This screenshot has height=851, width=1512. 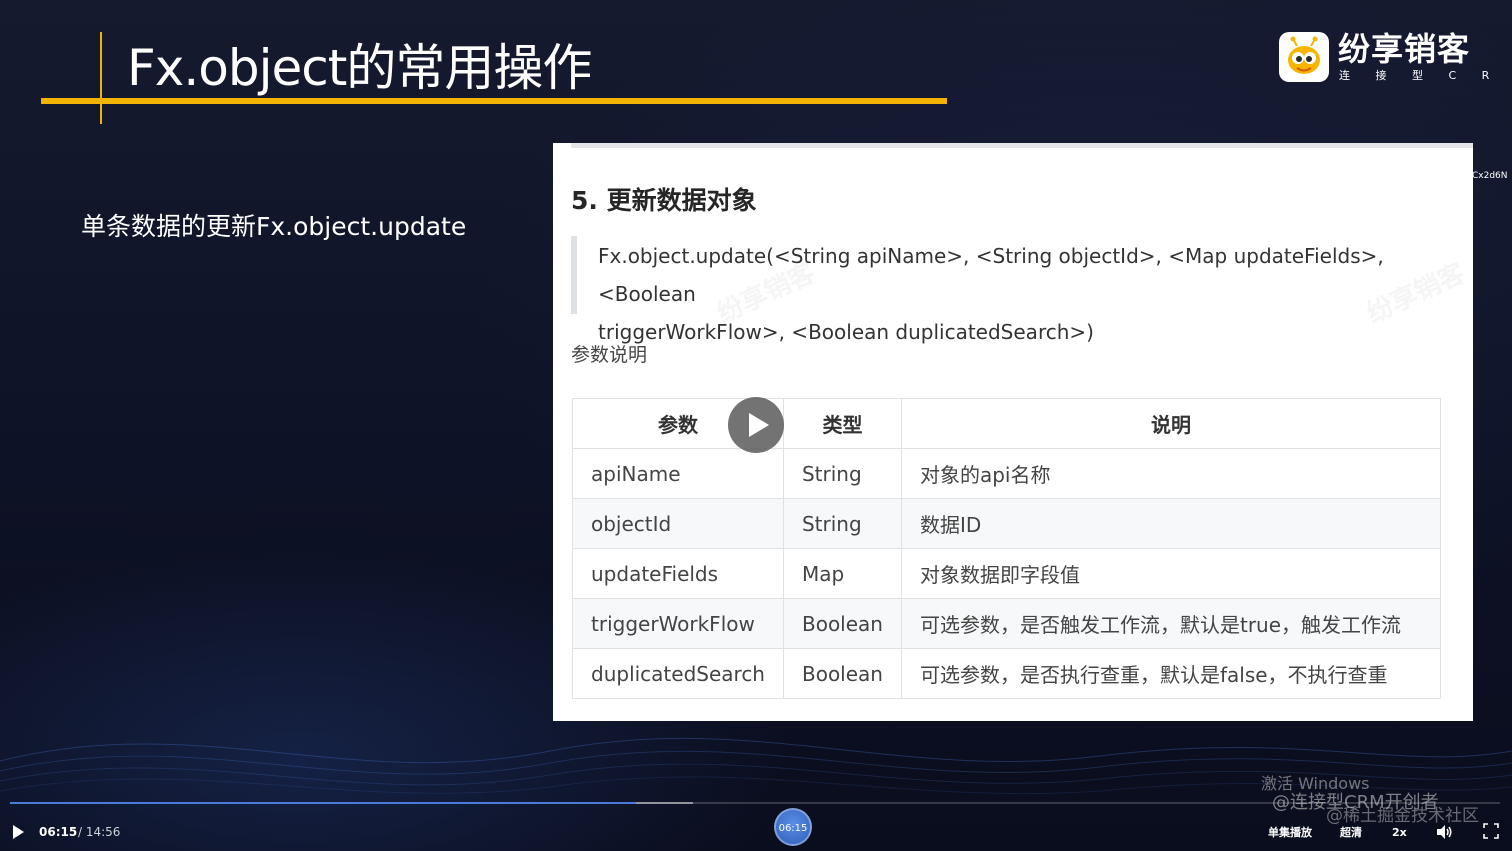 What do you see at coordinates (19, 832) in the screenshot?
I see `play-button` at bounding box center [19, 832].